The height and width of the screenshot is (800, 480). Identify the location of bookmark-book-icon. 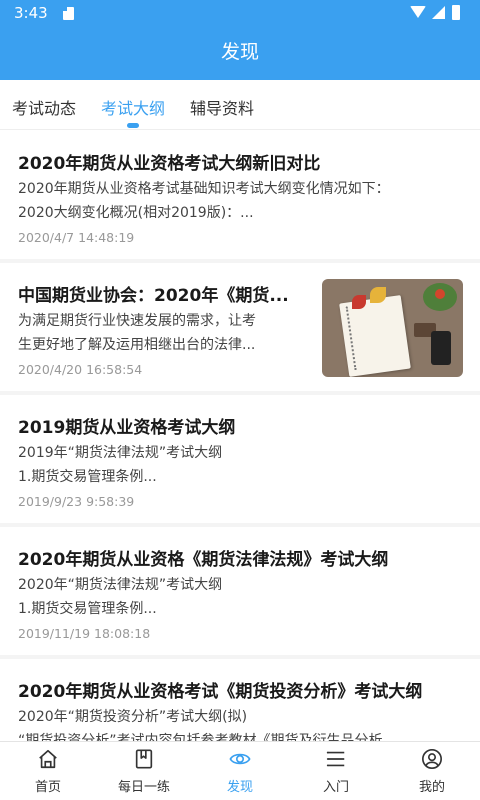
(144, 759).